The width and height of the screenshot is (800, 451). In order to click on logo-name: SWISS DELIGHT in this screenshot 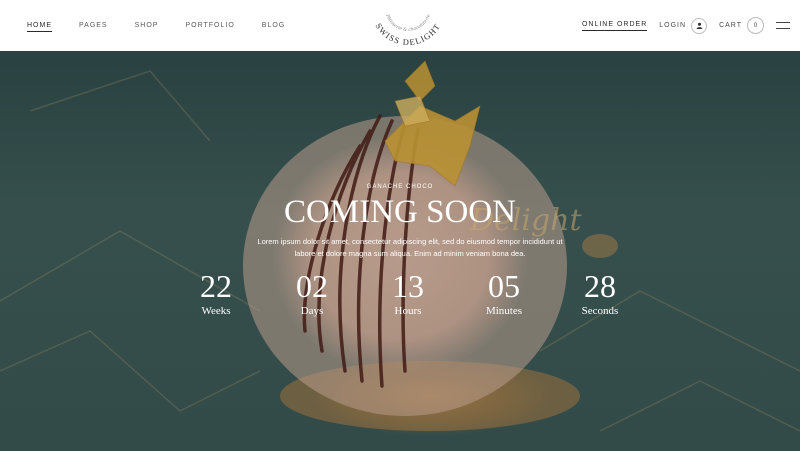, I will do `click(408, 34)`.